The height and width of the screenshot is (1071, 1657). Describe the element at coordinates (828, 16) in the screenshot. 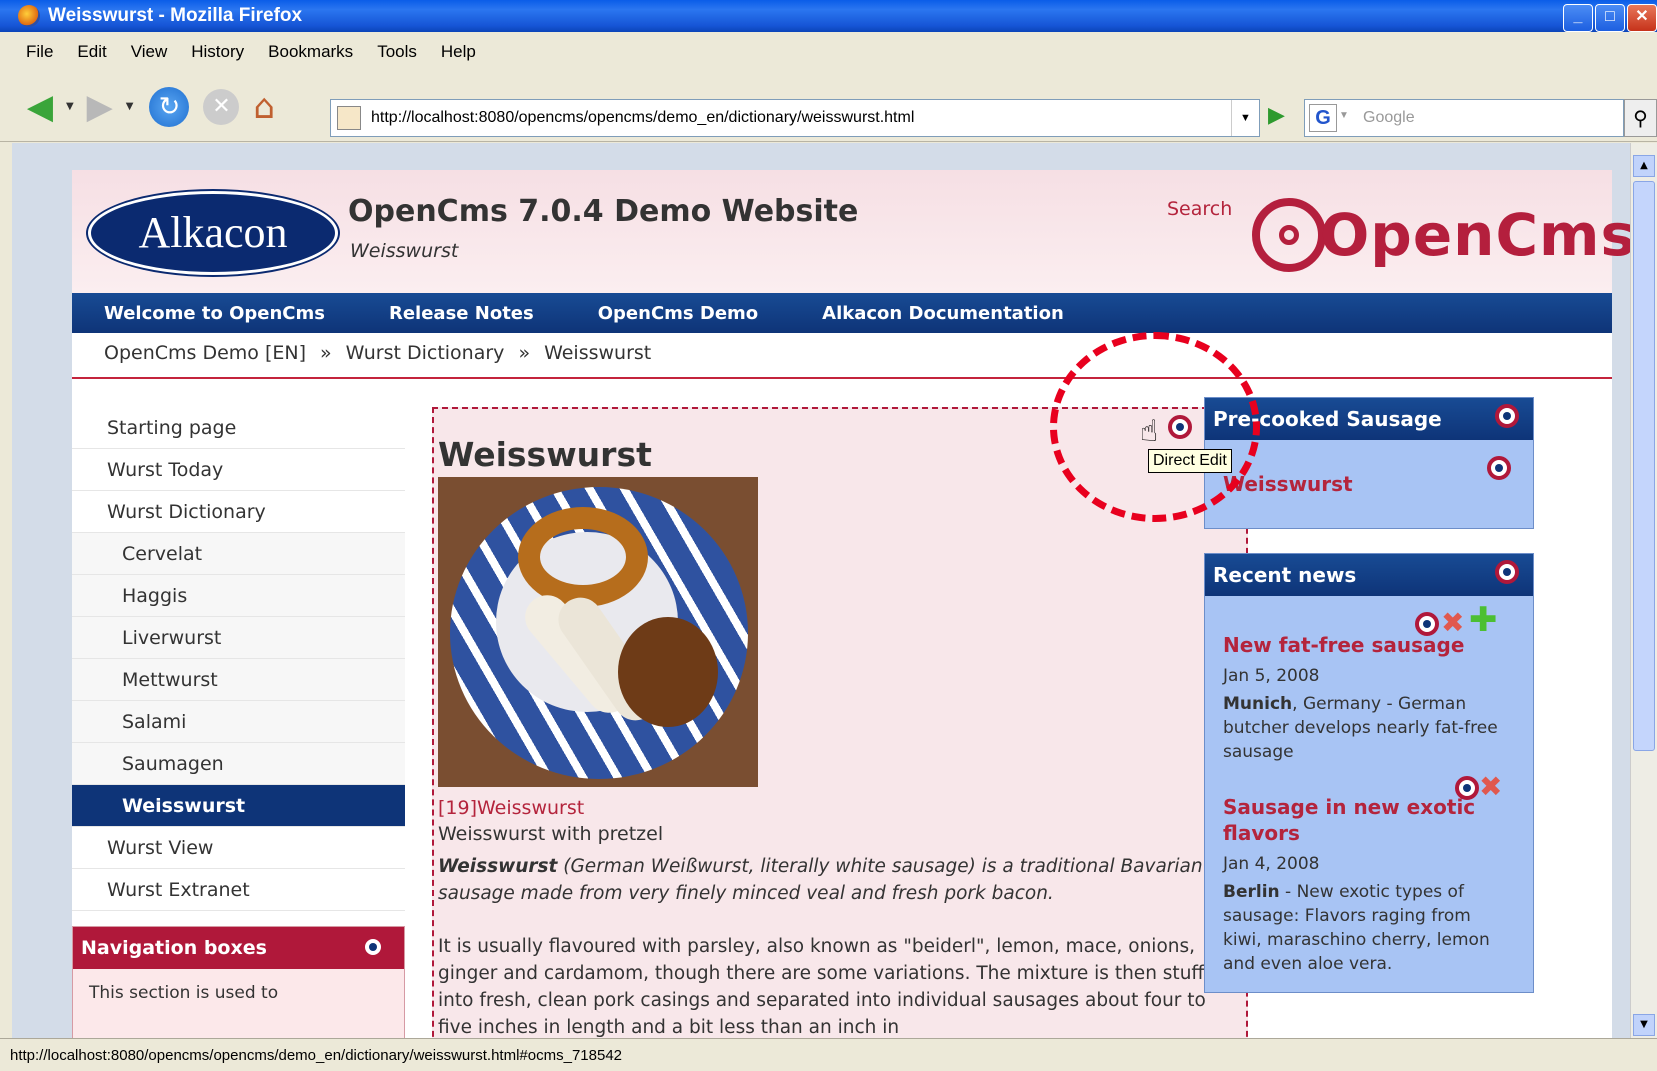

I see `title-bar: Weisswurst - Mozilla Firefox _ □ ✕` at that location.